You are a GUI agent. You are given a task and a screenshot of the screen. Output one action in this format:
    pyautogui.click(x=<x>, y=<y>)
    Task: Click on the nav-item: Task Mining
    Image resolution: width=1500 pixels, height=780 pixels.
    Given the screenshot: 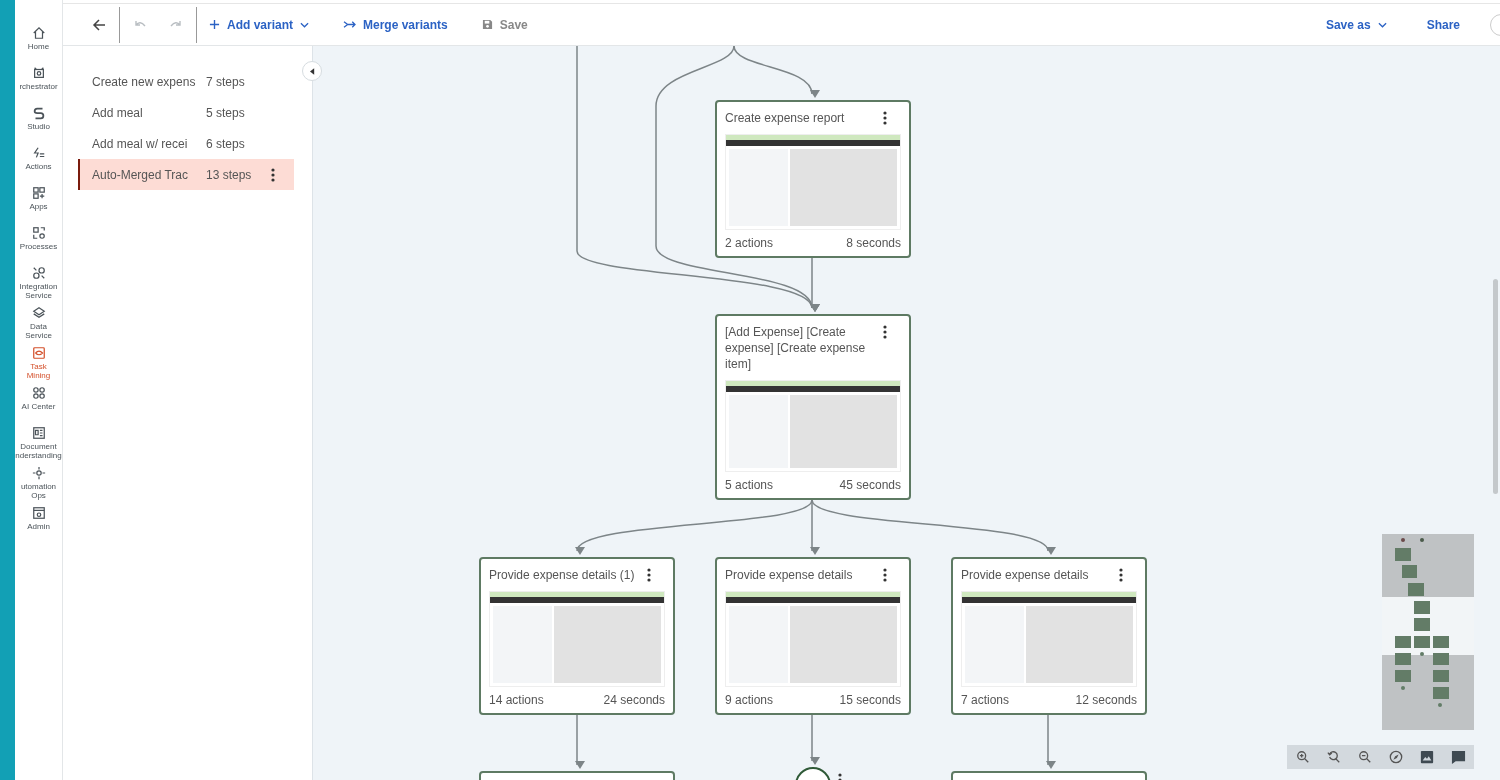 What is the action you would take?
    pyautogui.click(x=38, y=364)
    